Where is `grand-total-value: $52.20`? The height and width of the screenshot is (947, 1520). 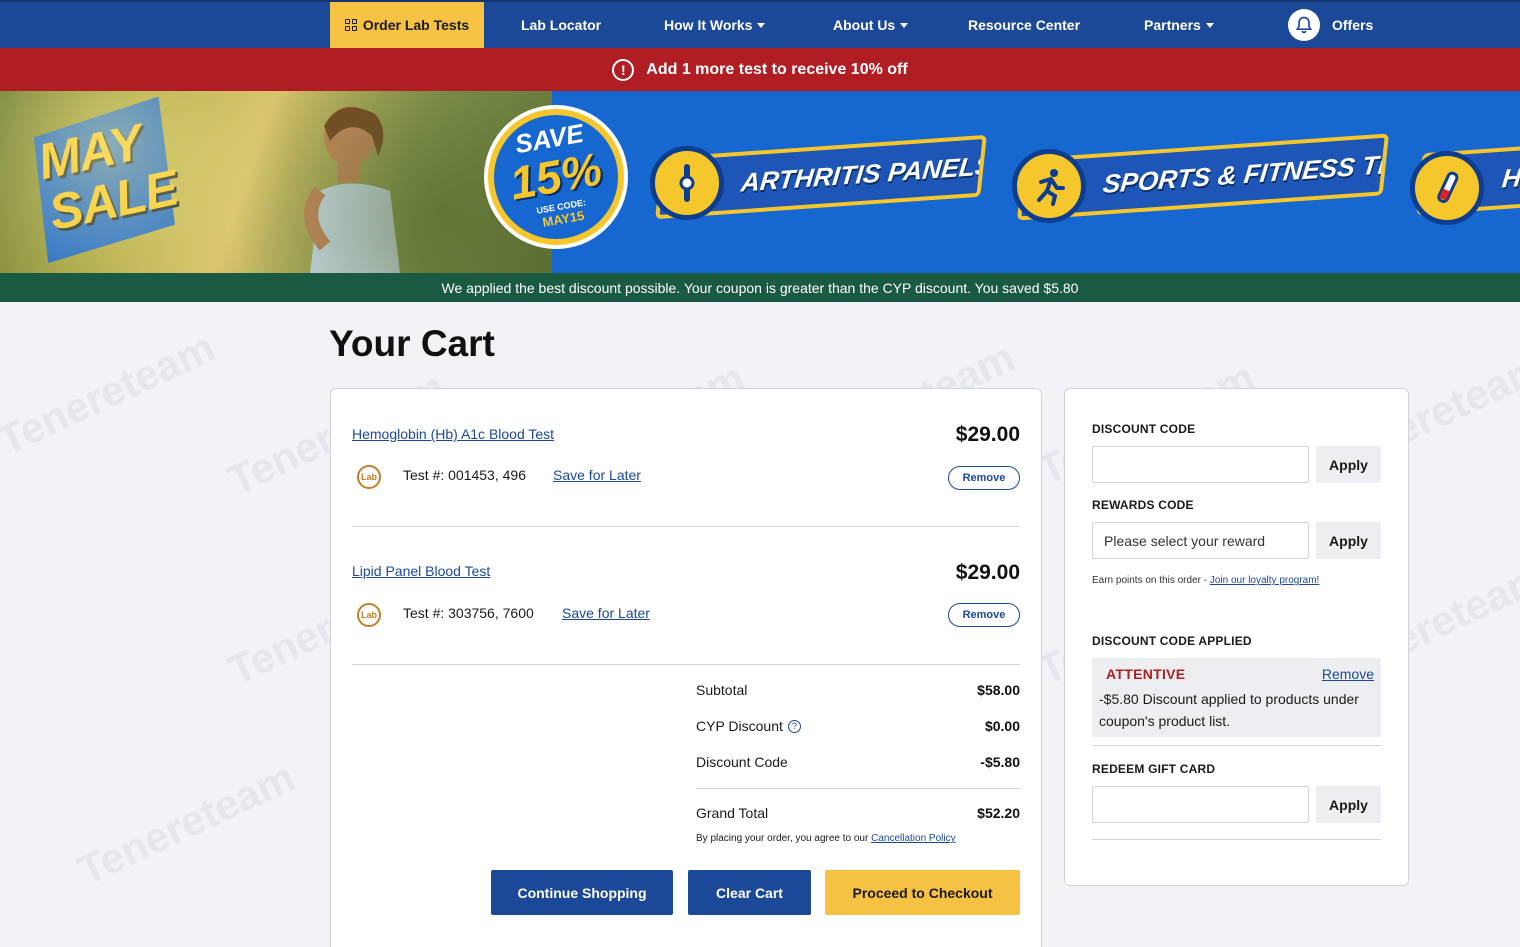
grand-total-value: $52.20 is located at coordinates (998, 813).